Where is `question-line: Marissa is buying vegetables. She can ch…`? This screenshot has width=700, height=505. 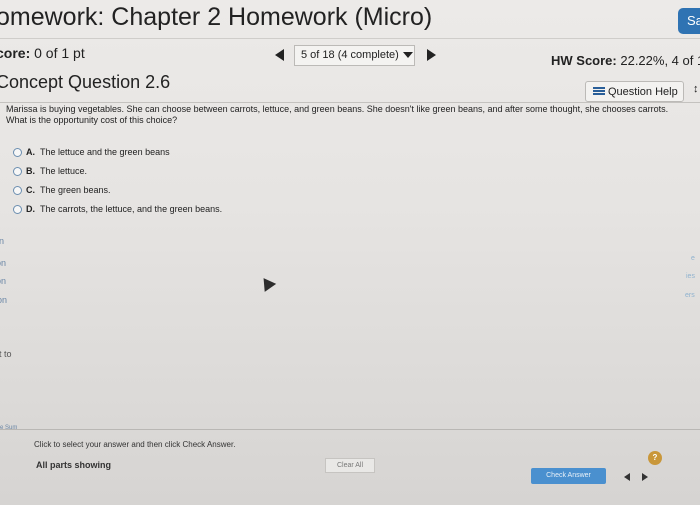 question-line: Marissa is buying vegetables. She can ch… is located at coordinates (337, 109).